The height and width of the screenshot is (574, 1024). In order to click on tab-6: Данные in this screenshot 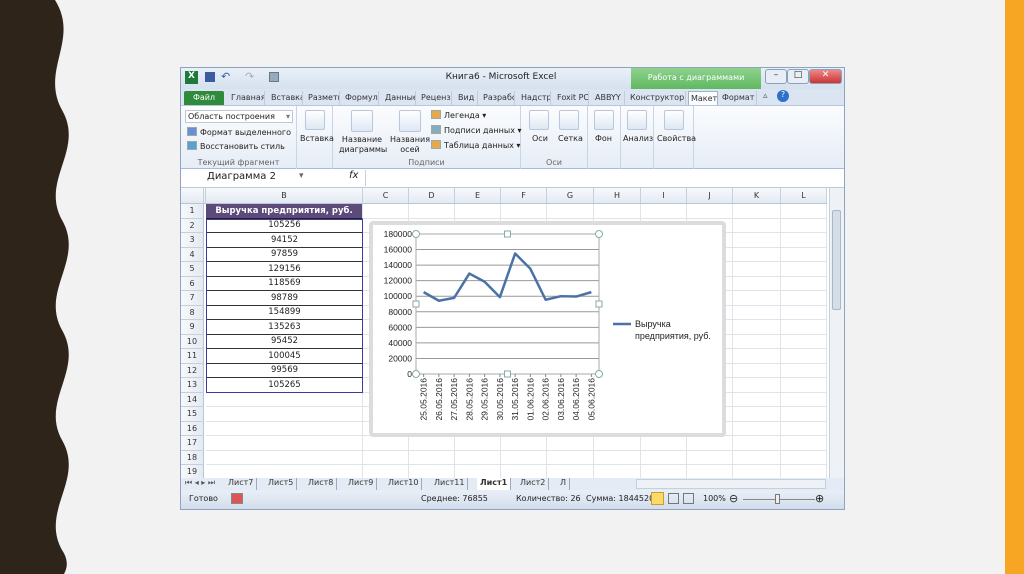, I will do `click(399, 98)`.